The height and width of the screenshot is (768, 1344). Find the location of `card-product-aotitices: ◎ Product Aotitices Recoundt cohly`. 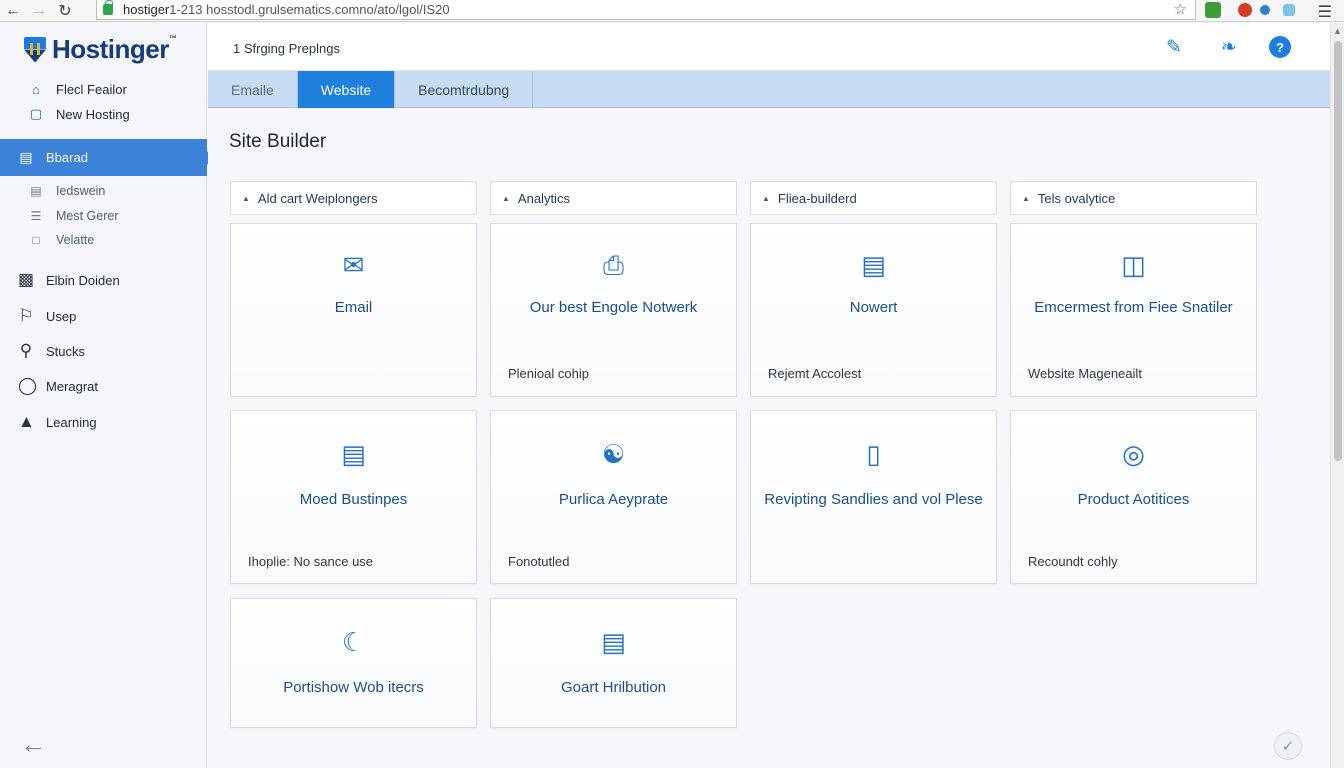

card-product-aotitices: ◎ Product Aotitices Recoundt cohly is located at coordinates (1133, 497).